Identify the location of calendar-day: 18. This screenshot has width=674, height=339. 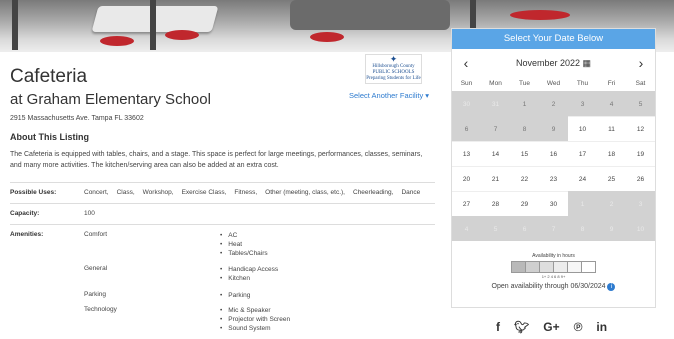
(611, 153).